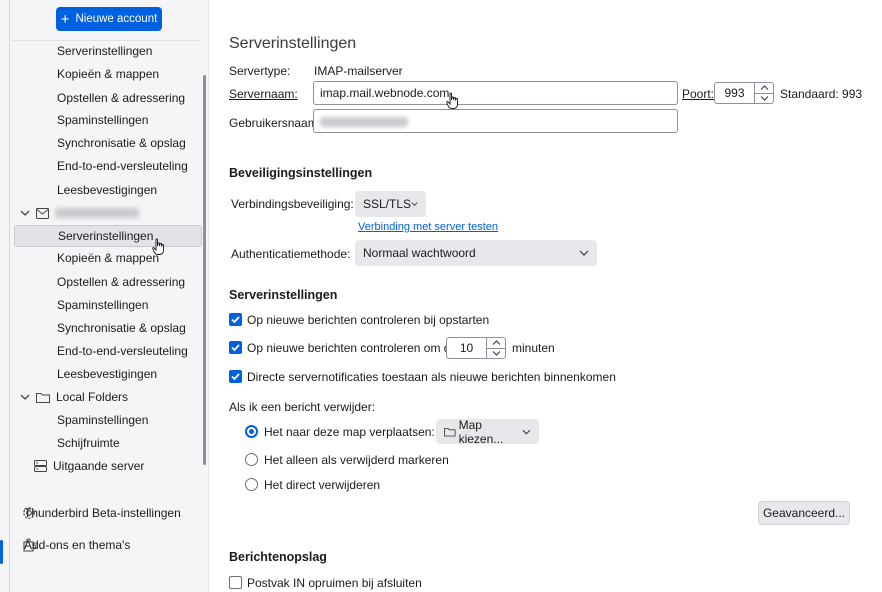 The image size is (882, 592). What do you see at coordinates (92, 397) in the screenshot?
I see `local-folders-label: Local Folders` at bounding box center [92, 397].